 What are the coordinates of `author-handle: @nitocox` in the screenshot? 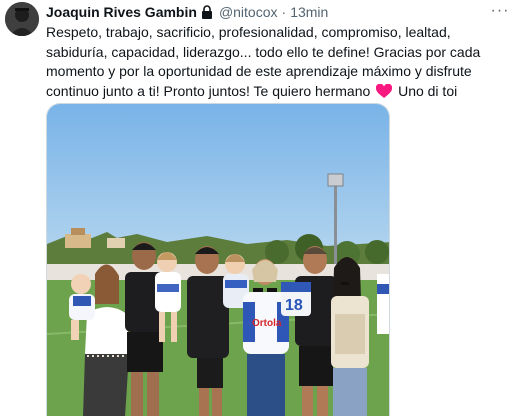 It's located at (248, 12).